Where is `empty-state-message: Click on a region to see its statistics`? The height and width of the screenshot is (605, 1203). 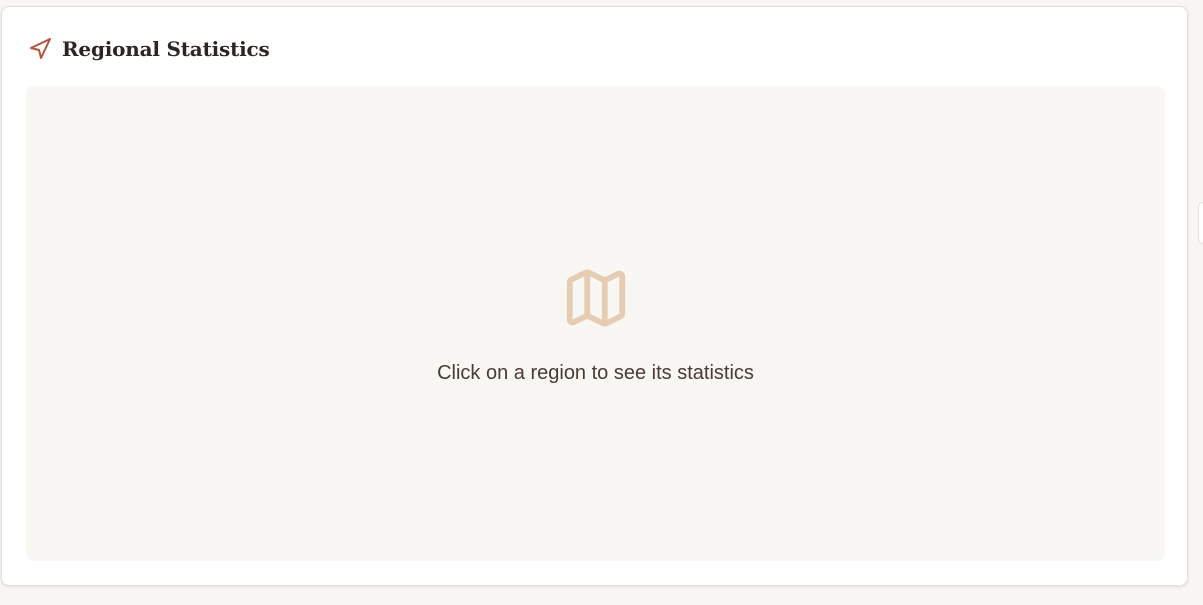
empty-state-message: Click on a region to see its statistics is located at coordinates (595, 373).